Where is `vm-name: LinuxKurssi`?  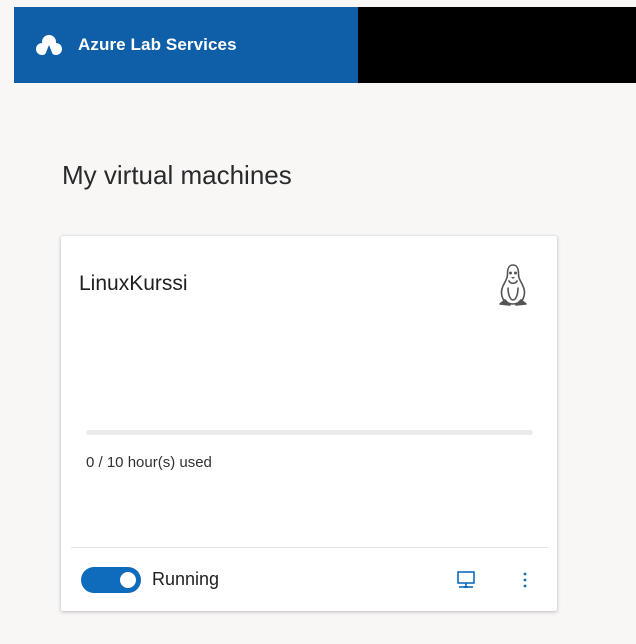 vm-name: LinuxKurssi is located at coordinates (133, 283).